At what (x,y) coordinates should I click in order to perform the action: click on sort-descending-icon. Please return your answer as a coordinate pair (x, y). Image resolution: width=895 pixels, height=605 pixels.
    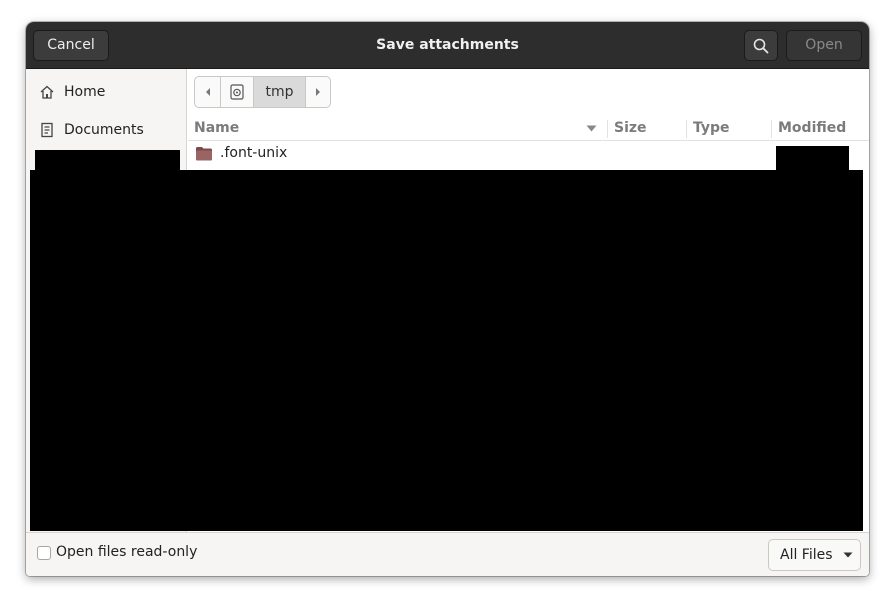
    Looking at the image, I should click on (591, 128).